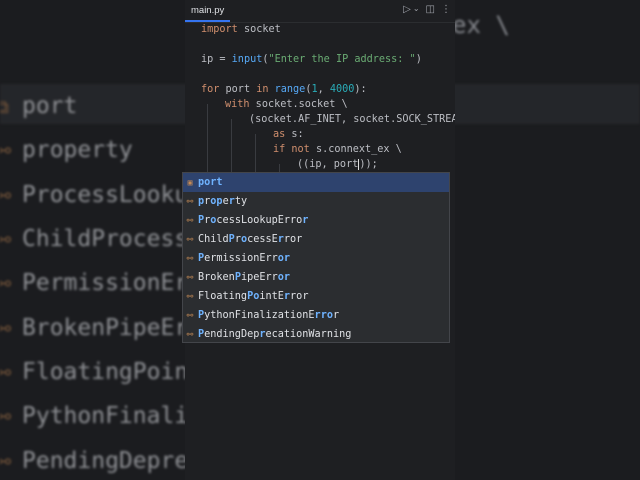 This screenshot has height=480, width=640. I want to click on completion-item: ⚯ FloatingPointError, so click(316, 296).